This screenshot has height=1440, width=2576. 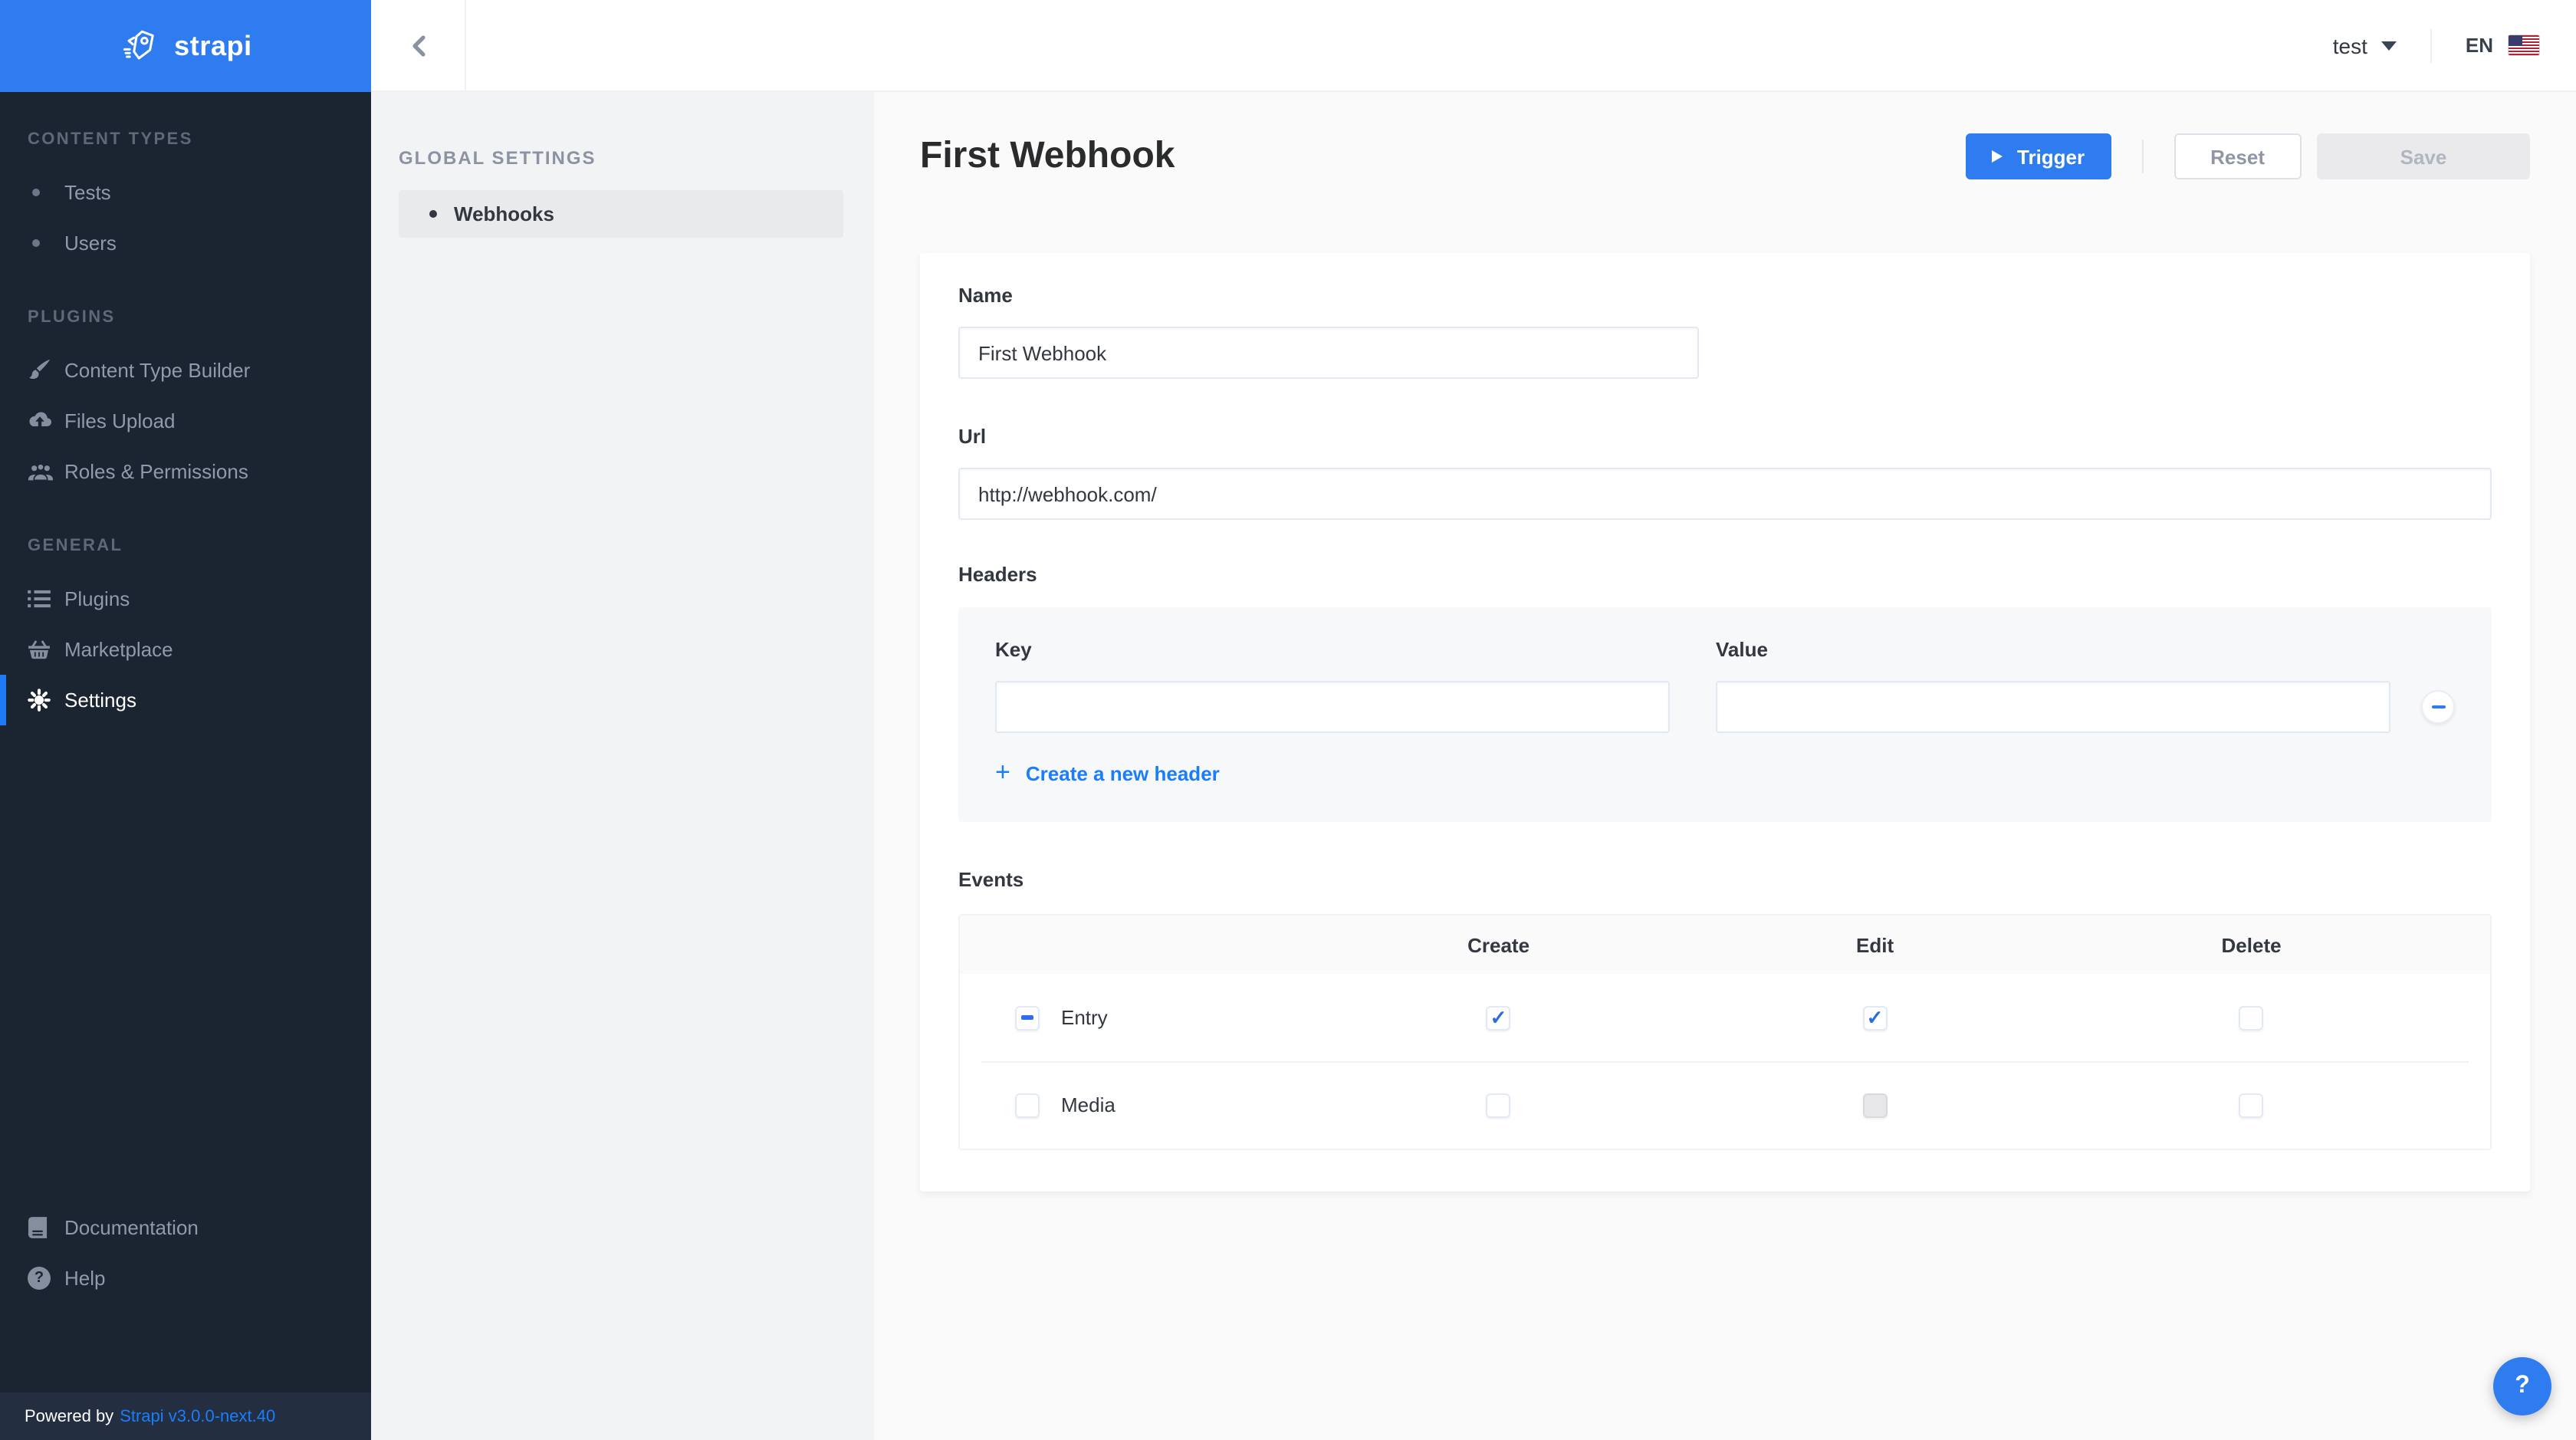 I want to click on media-create-checkbox, so click(x=1499, y=1105).